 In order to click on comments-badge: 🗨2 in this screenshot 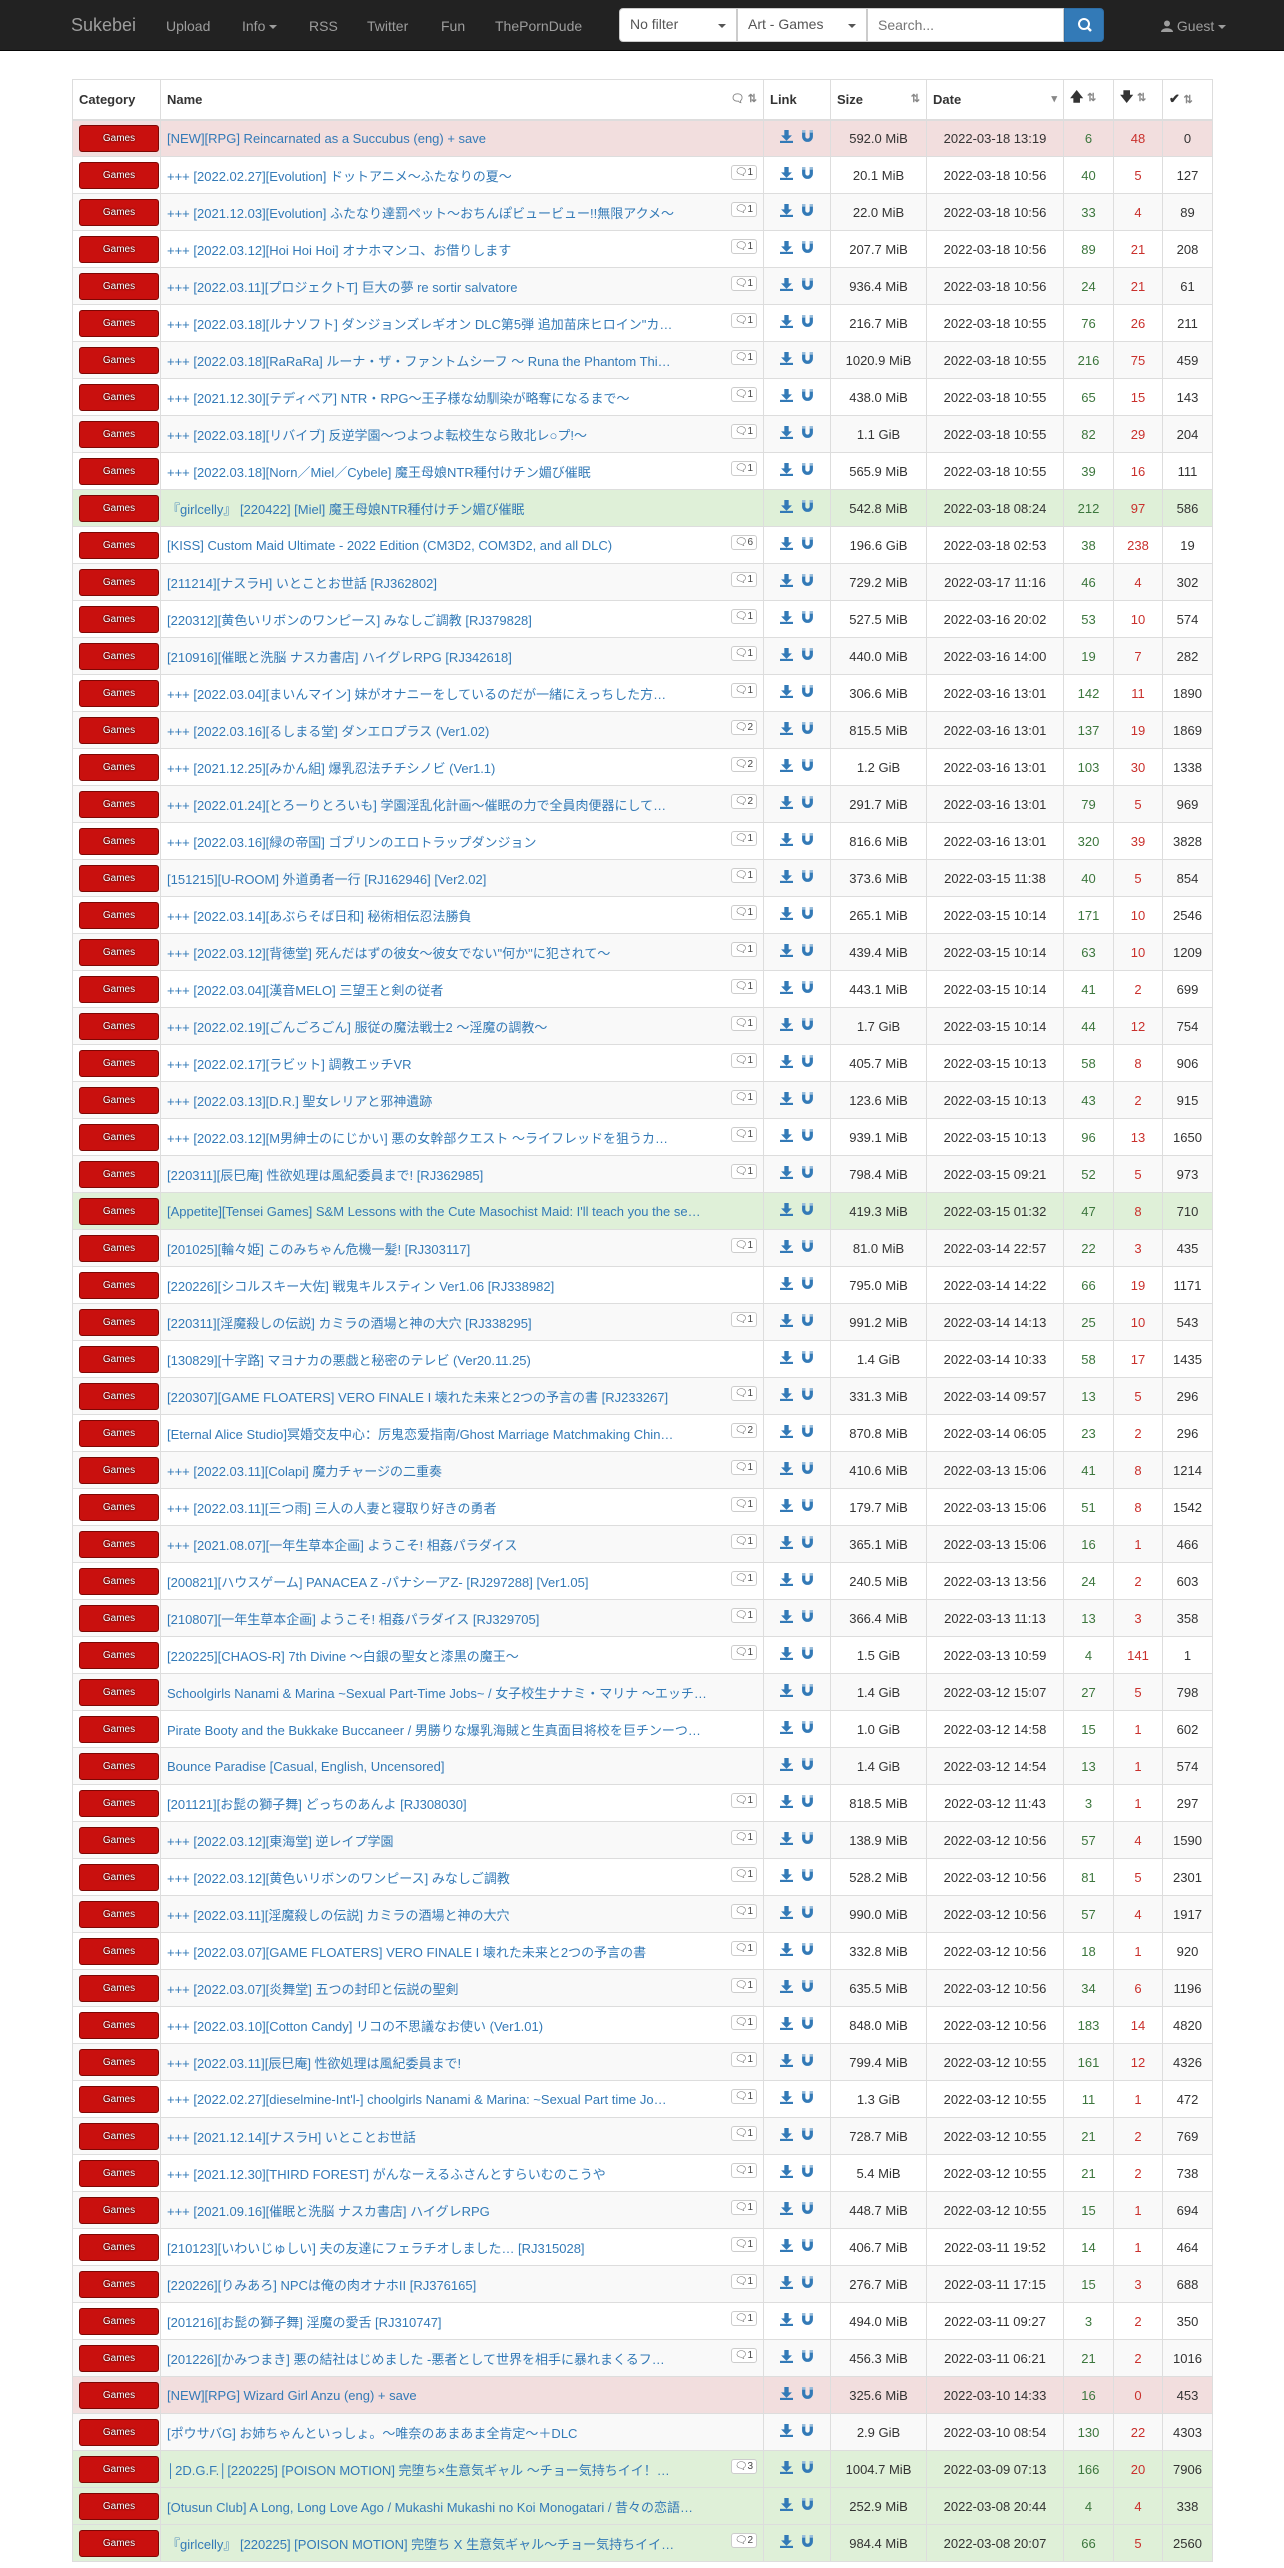, I will do `click(743, 764)`.